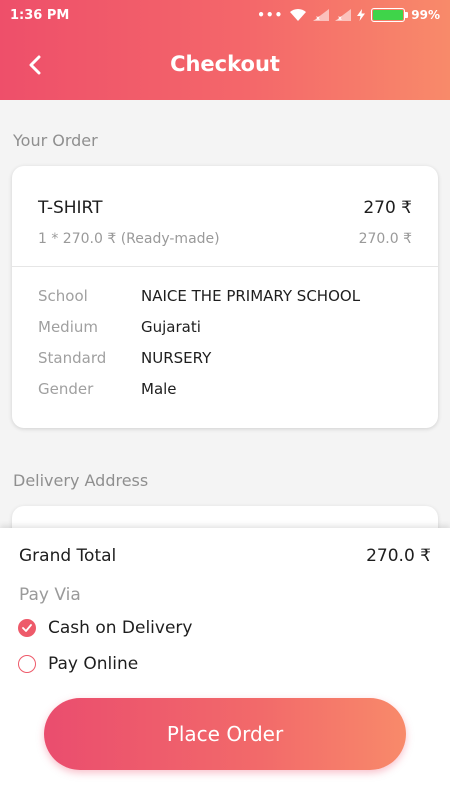 The height and width of the screenshot is (800, 450). What do you see at coordinates (225, 50) in the screenshot?
I see `app-header: 1:36 PM ••• x x 99% Checkout` at bounding box center [225, 50].